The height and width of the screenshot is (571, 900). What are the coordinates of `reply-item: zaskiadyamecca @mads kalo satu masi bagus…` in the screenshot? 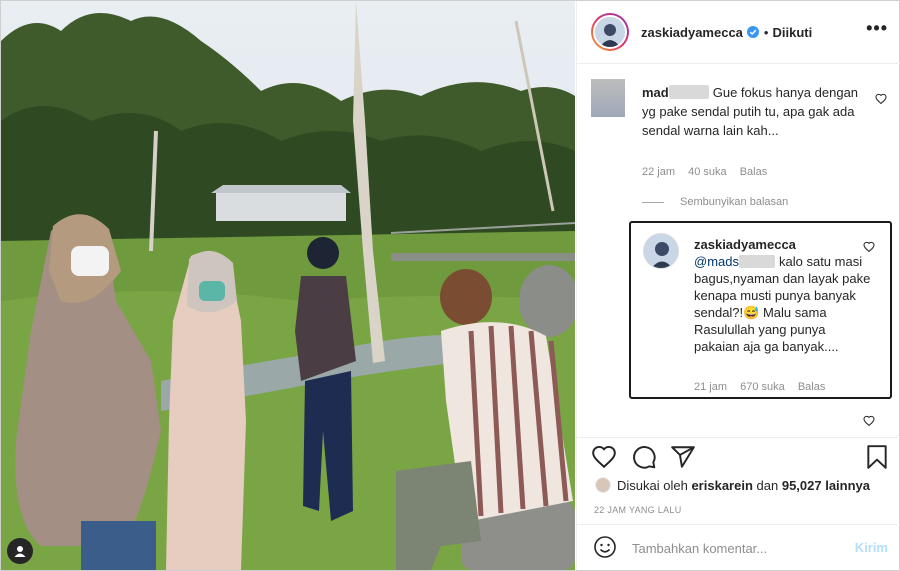 It's located at (760, 310).